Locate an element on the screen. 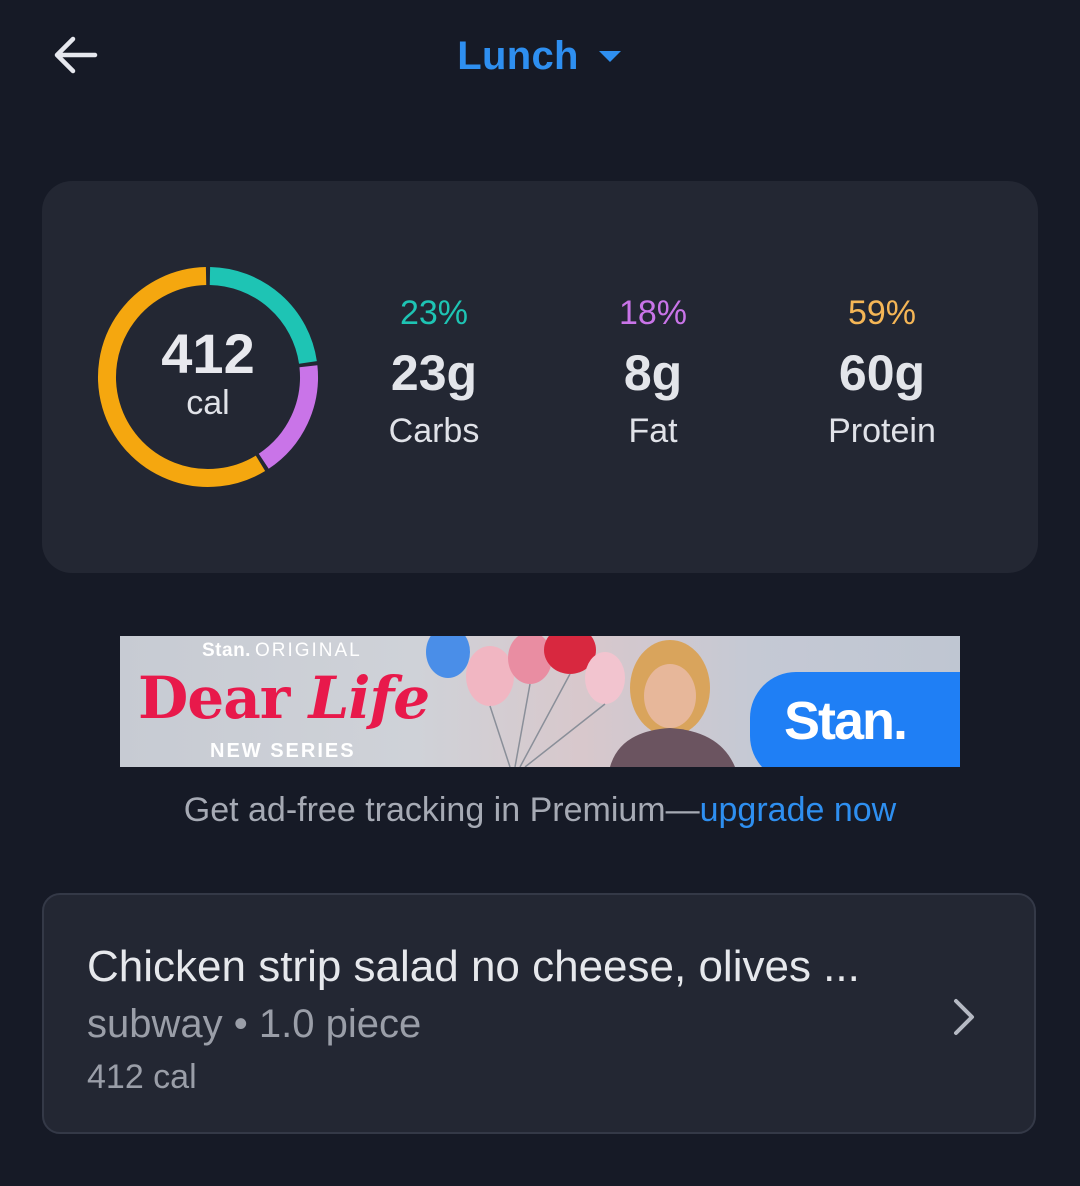 This screenshot has height=1186, width=1080. ad-title: Dear Life is located at coordinates (284, 698).